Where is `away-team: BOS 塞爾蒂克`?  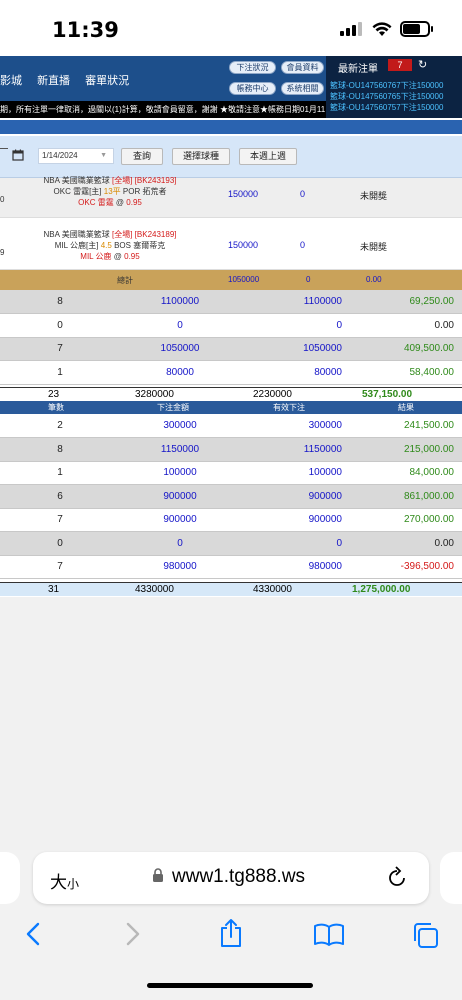
away-team: BOS 塞爾蒂克 is located at coordinates (140, 245).